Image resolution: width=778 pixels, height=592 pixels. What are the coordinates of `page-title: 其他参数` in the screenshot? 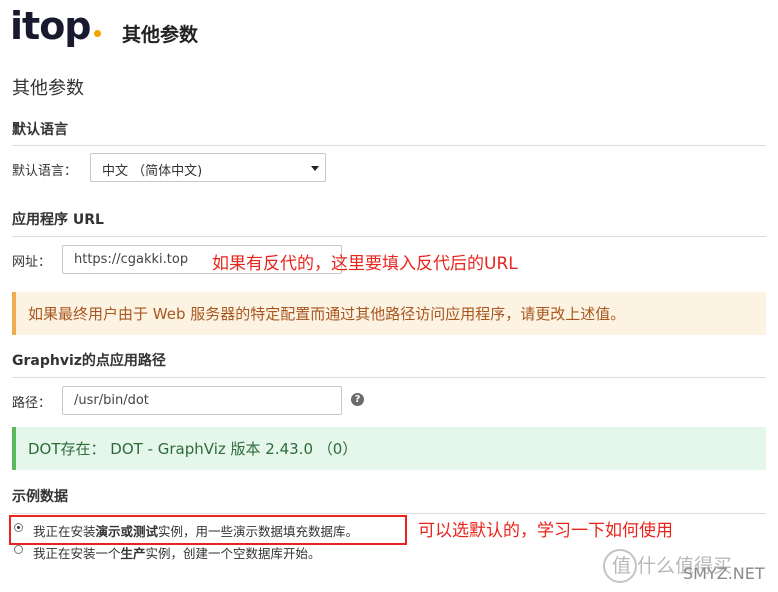 It's located at (48, 88).